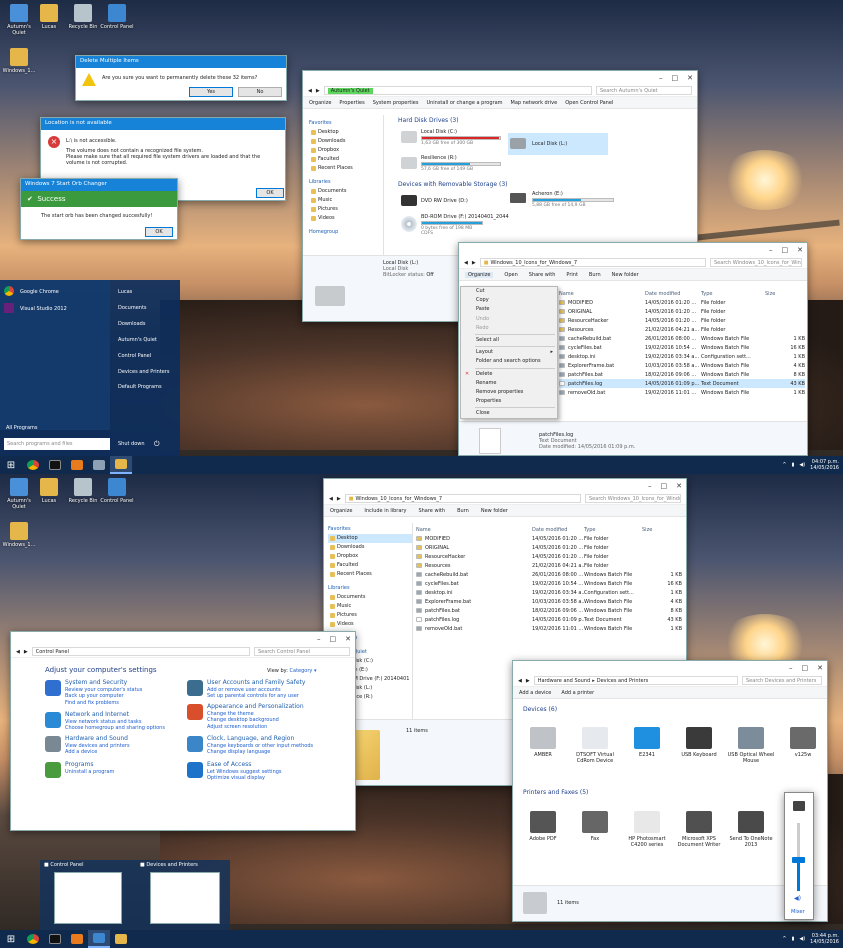 The height and width of the screenshot is (948, 843). Describe the element at coordinates (370, 588) in the screenshot. I see `nav-libraries: Libraries` at that location.